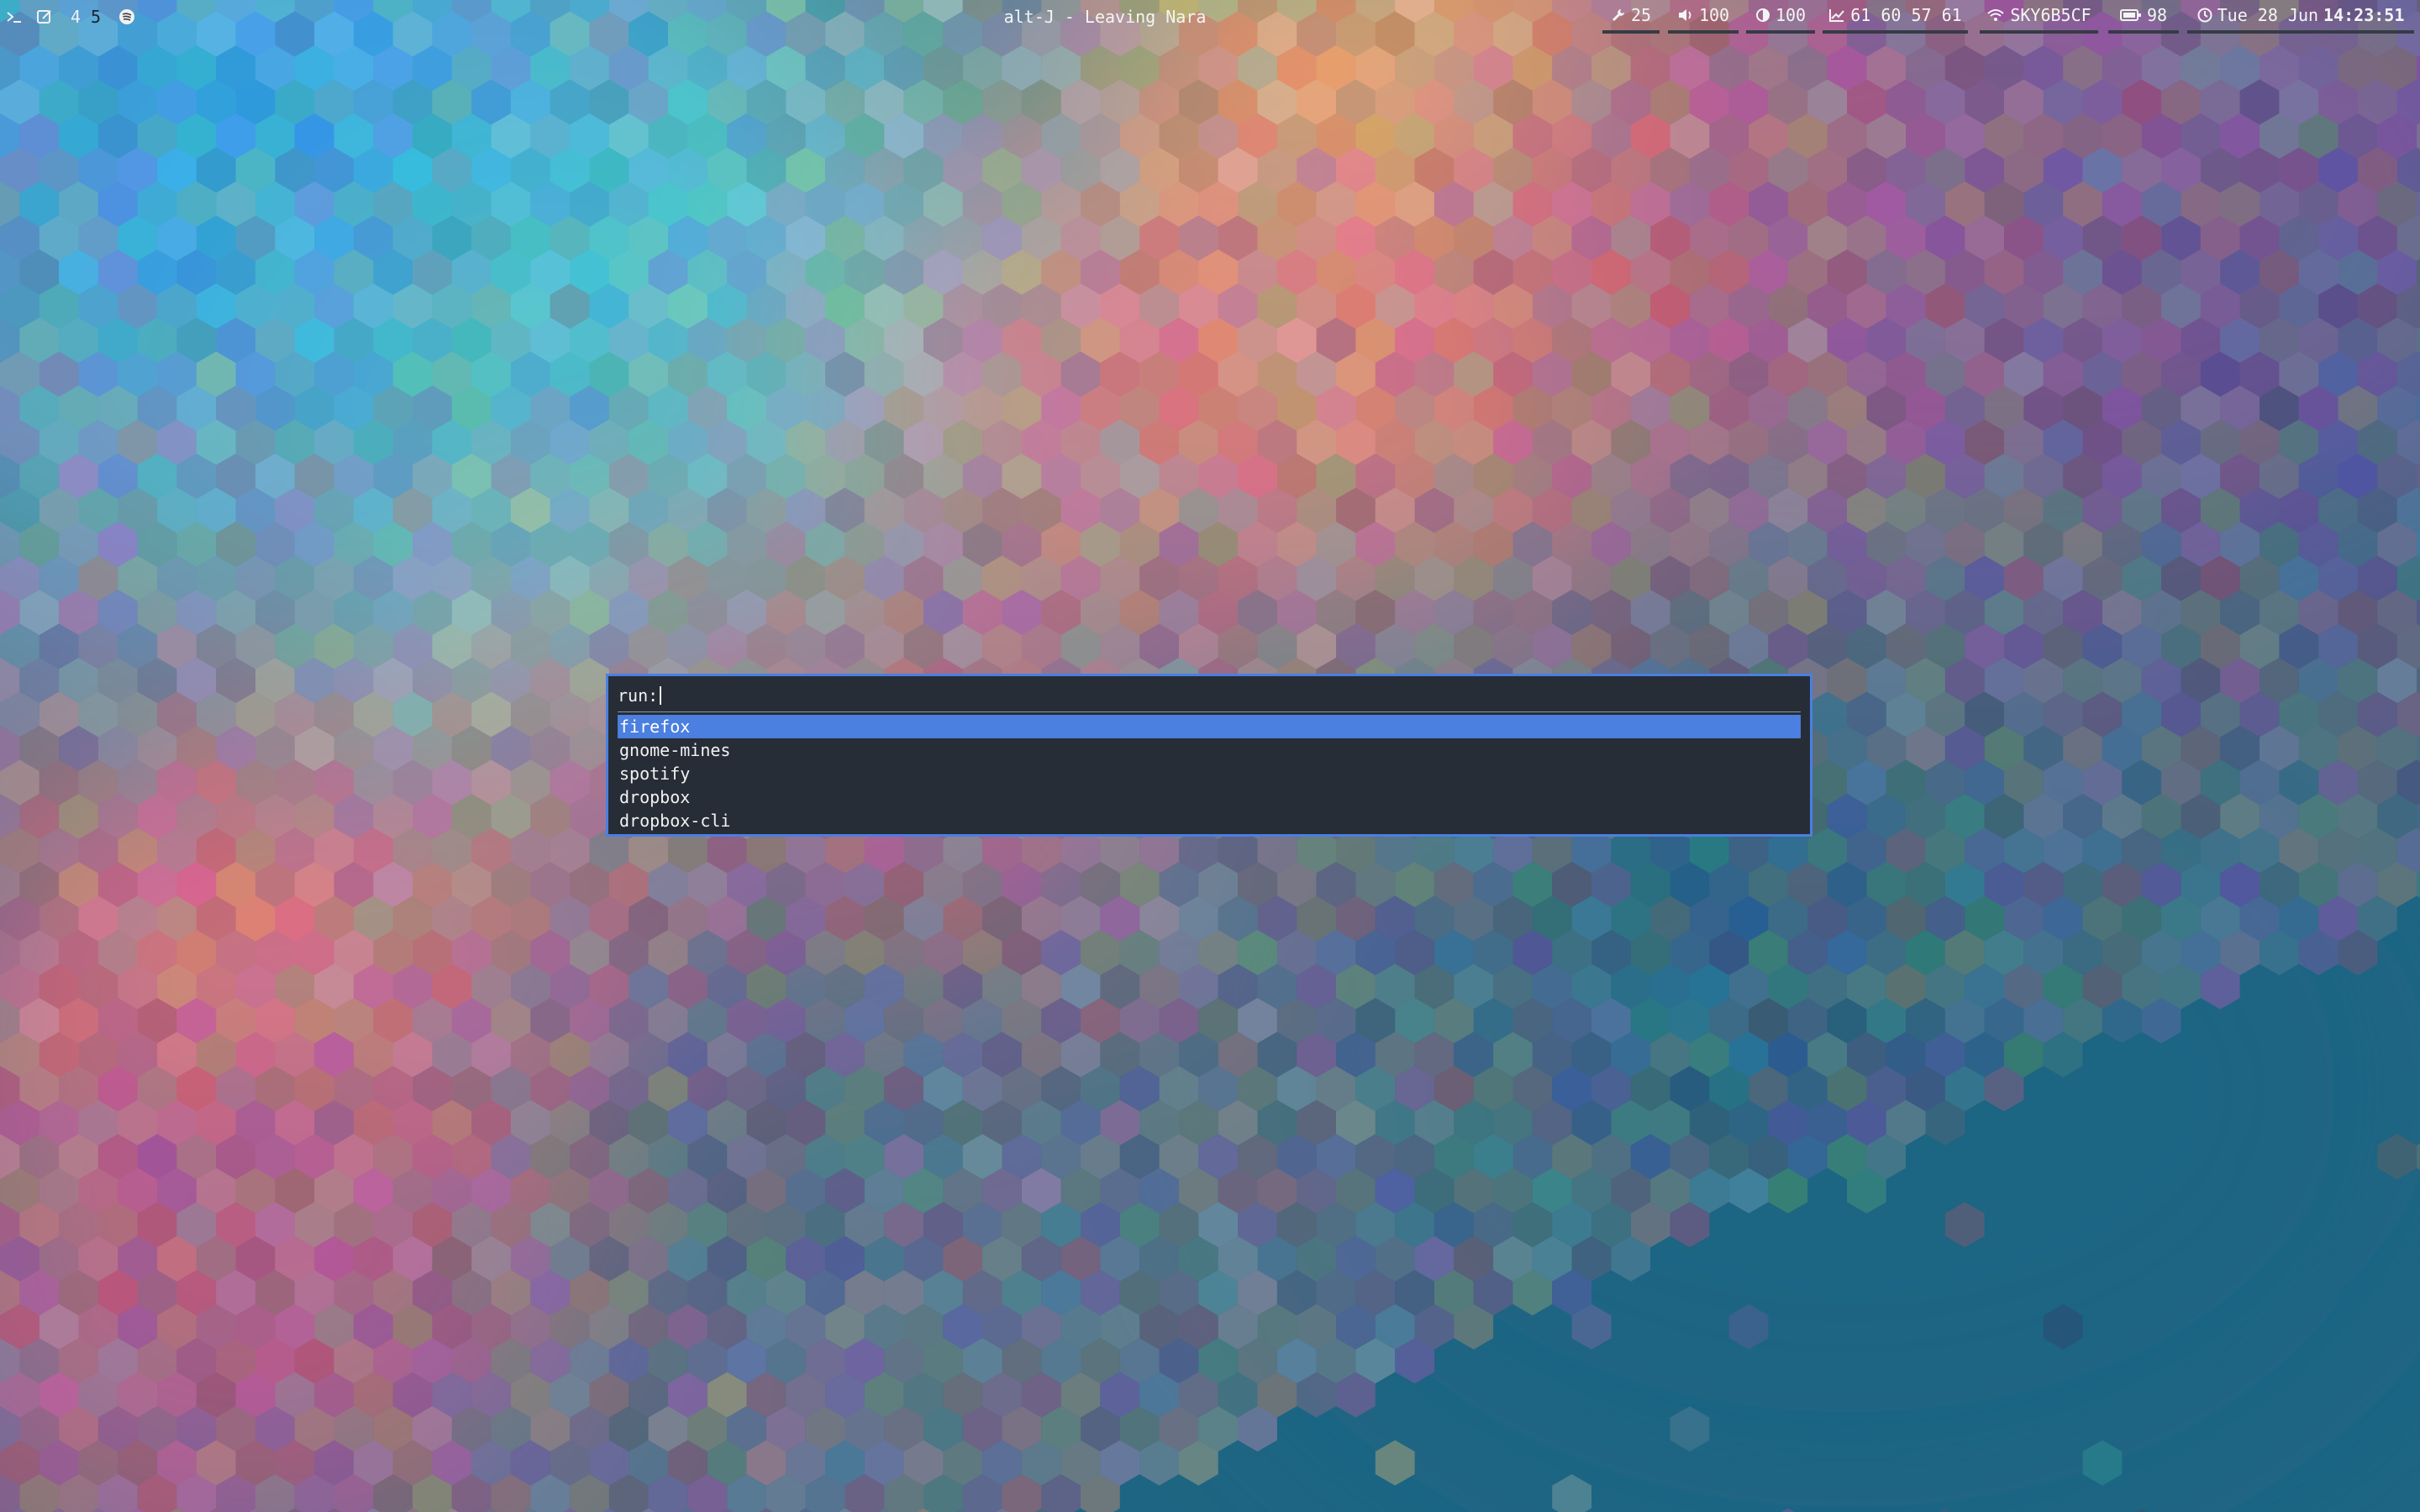  What do you see at coordinates (1684, 15) in the screenshot?
I see `volume-icon` at bounding box center [1684, 15].